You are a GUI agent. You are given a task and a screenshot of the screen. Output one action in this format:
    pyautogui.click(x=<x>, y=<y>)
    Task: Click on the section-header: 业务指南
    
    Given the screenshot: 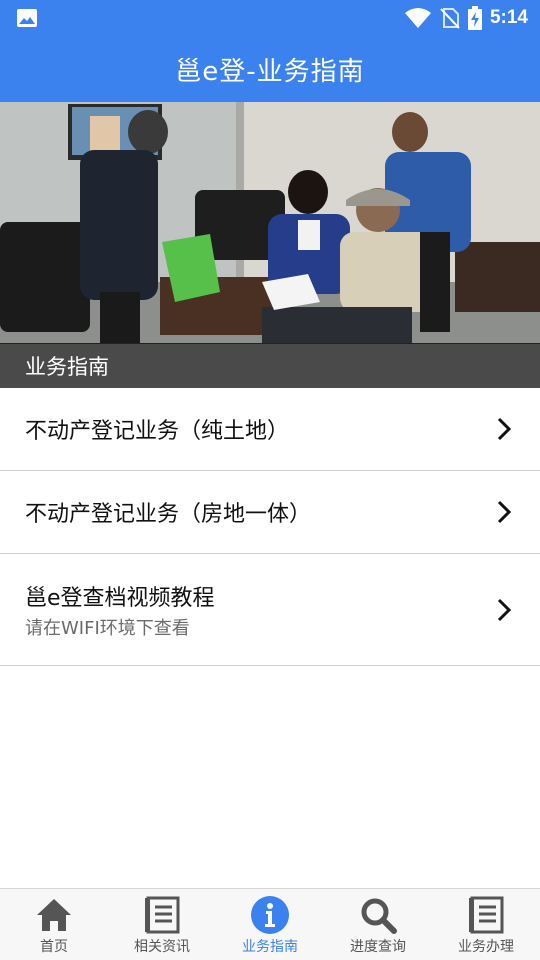 What is the action you would take?
    pyautogui.click(x=270, y=365)
    